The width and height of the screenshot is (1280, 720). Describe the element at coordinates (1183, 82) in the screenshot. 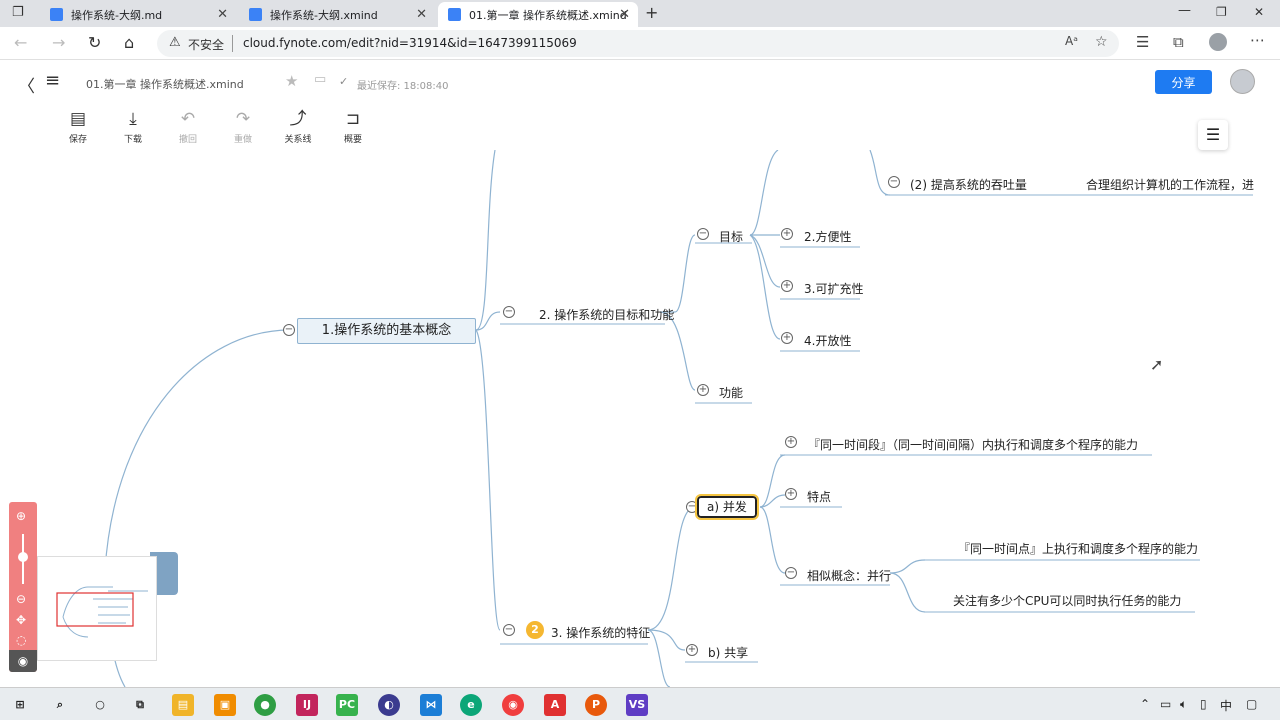

I see `share-button: 分享` at that location.